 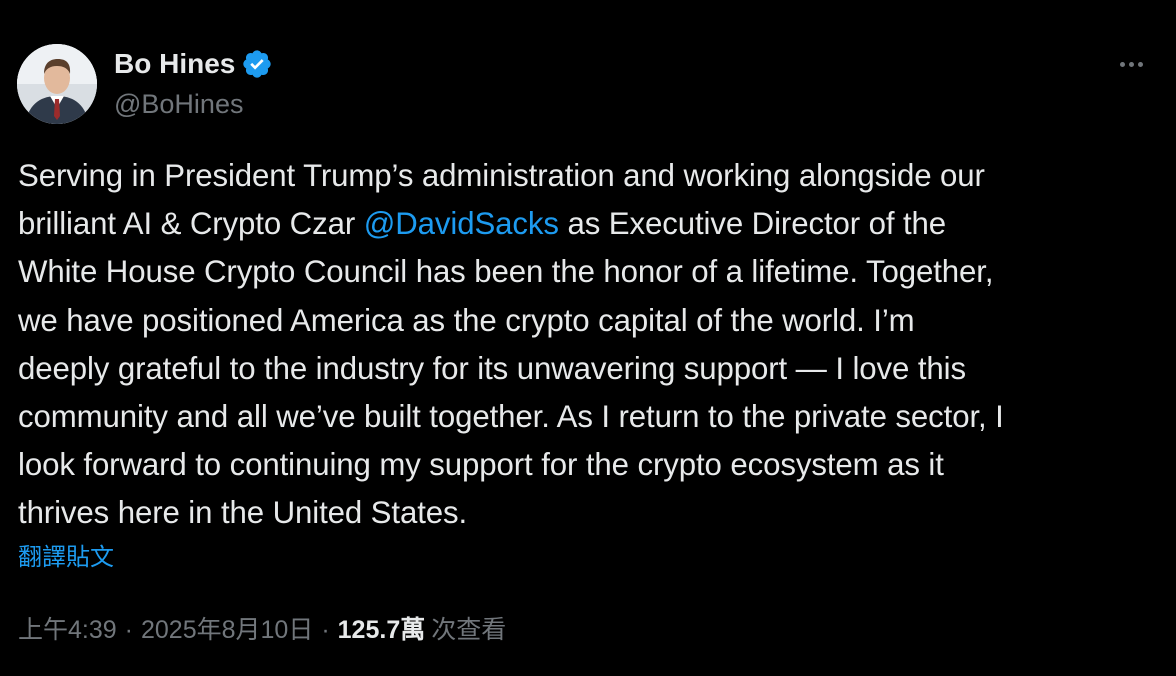 I want to click on views-count: 125.7萬, so click(x=382, y=630).